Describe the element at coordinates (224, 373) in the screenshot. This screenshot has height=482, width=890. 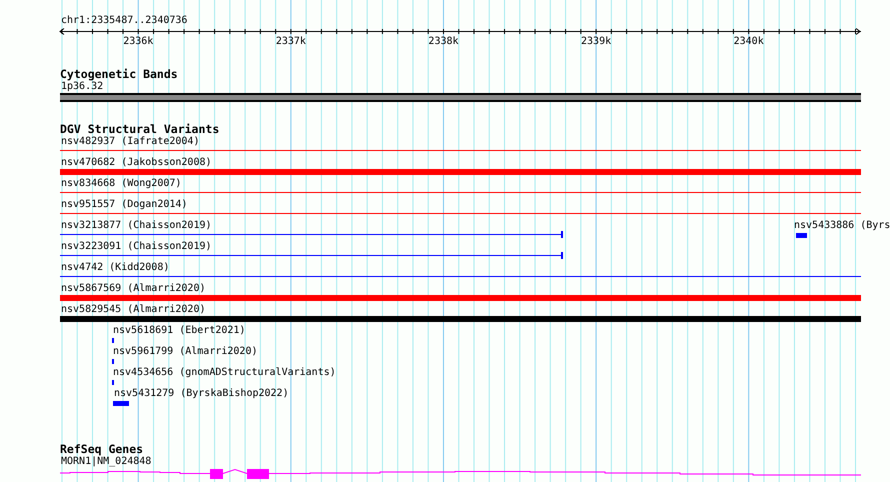
I see `feature-label: nsv4534656 (gnomADStructuralVariants)` at that location.